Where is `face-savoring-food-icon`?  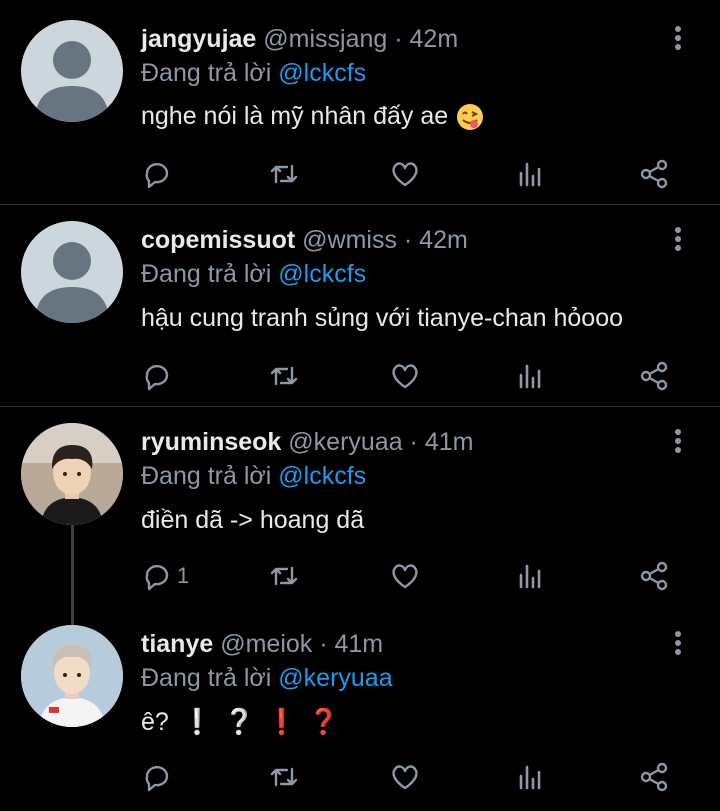
face-savoring-food-icon is located at coordinates (470, 117).